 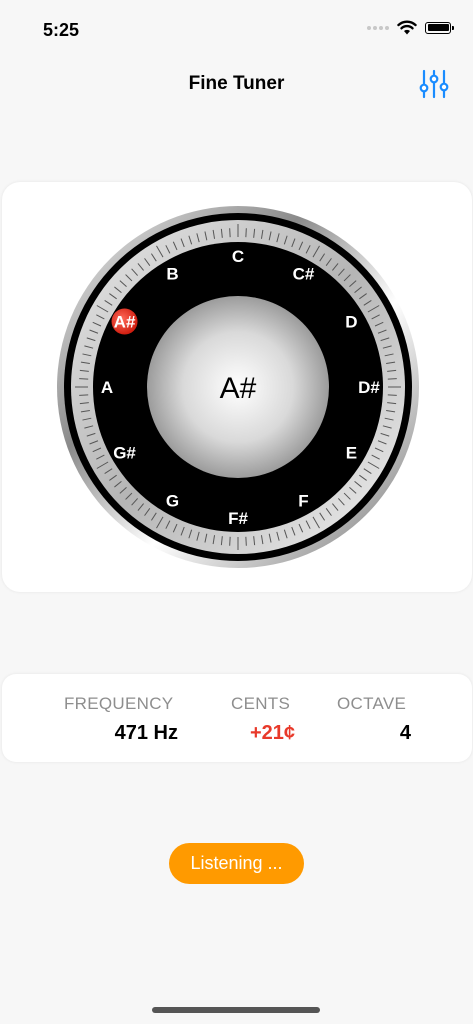 I want to click on readout-card: FREQUENCY 471 Hz CENTS +21¢ OCTAVE 4, so click(x=237, y=718).